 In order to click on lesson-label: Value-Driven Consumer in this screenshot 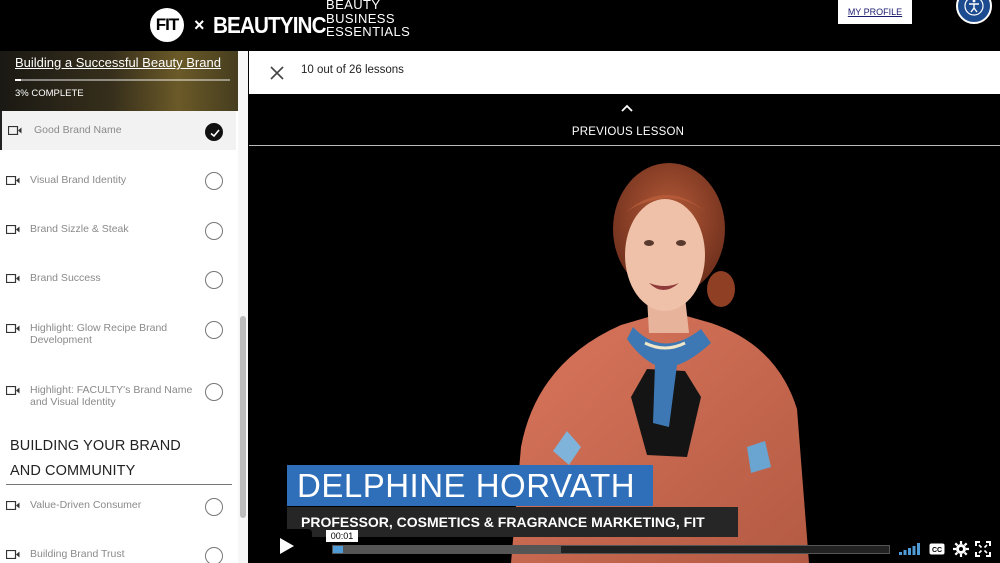, I will do `click(86, 505)`.